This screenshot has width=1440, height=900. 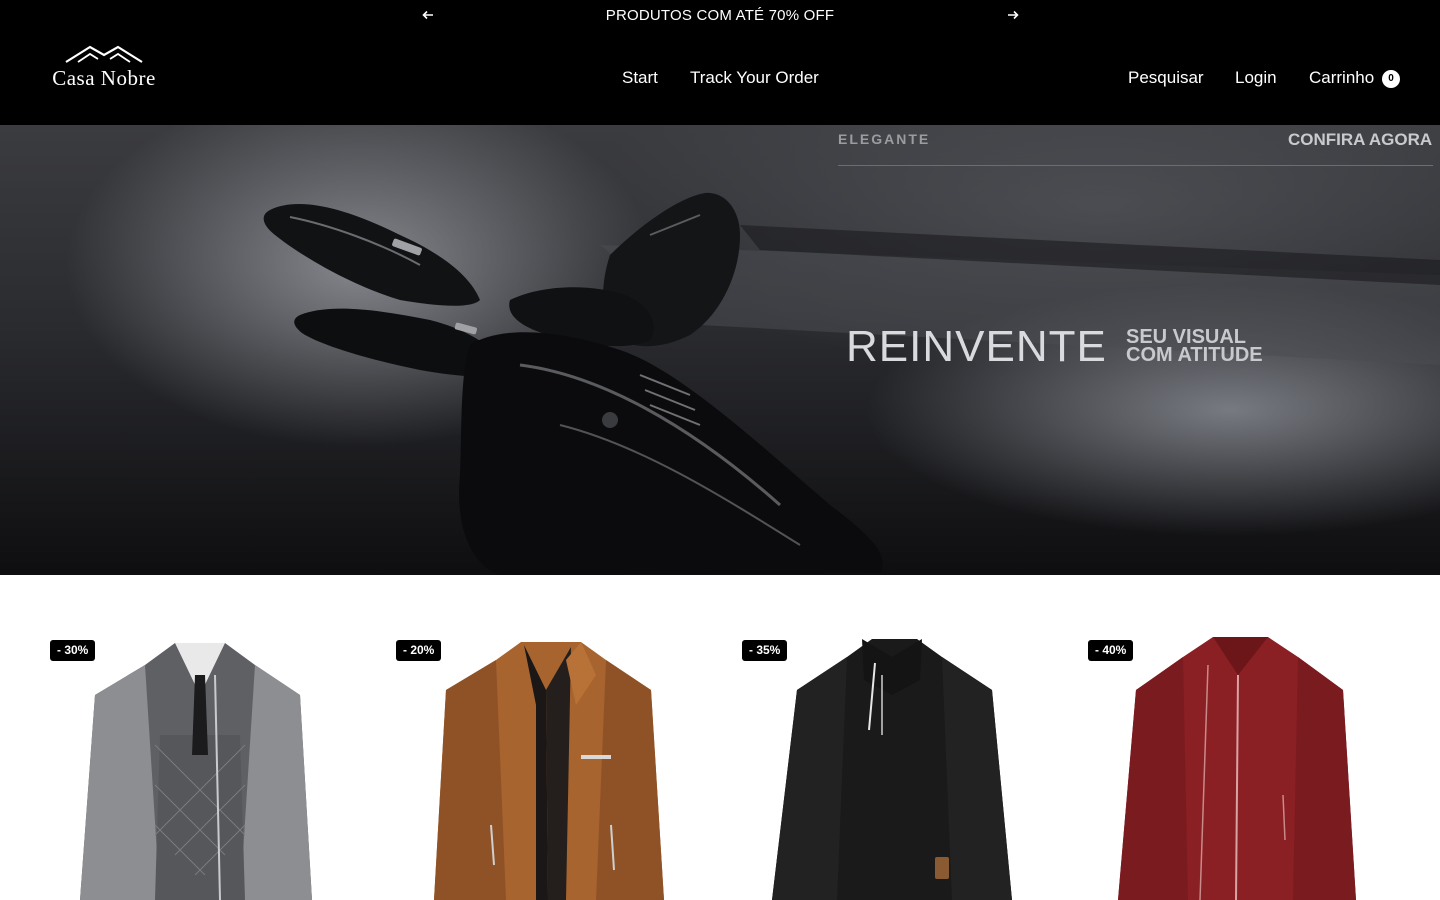 I want to click on roof-icon, so click(x=104, y=54).